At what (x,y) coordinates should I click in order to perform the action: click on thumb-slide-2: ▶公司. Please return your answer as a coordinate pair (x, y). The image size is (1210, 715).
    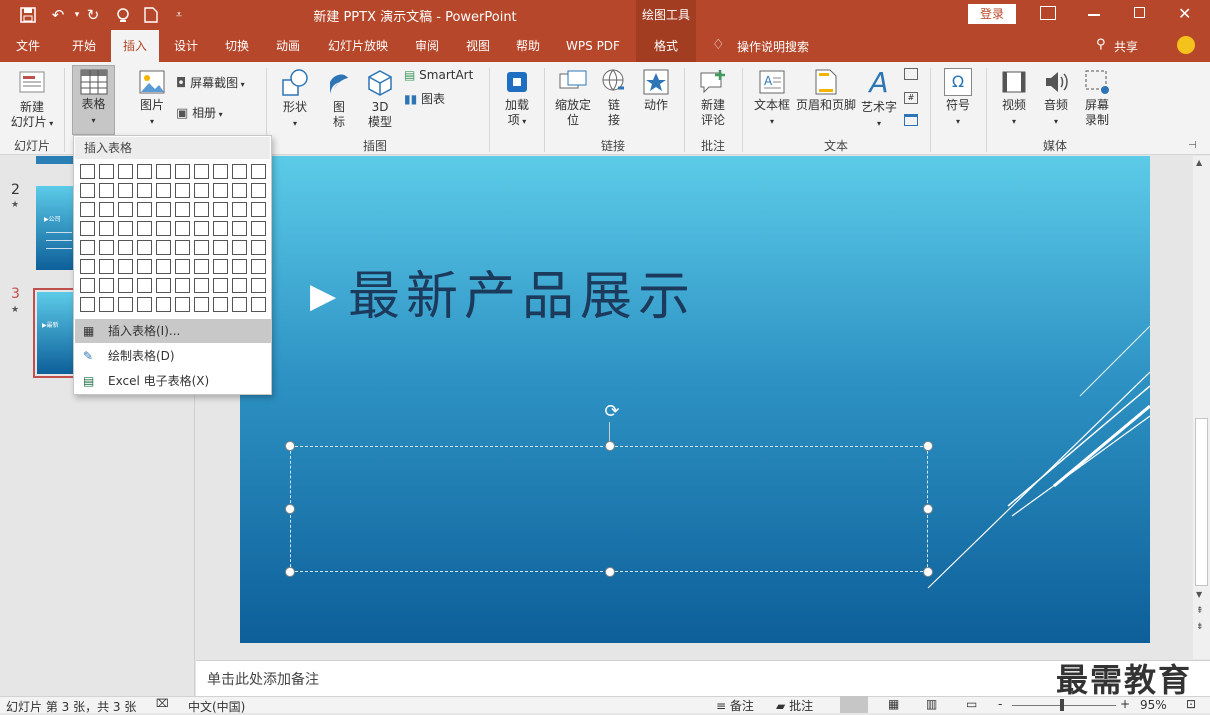
    Looking at the image, I should click on (56, 228).